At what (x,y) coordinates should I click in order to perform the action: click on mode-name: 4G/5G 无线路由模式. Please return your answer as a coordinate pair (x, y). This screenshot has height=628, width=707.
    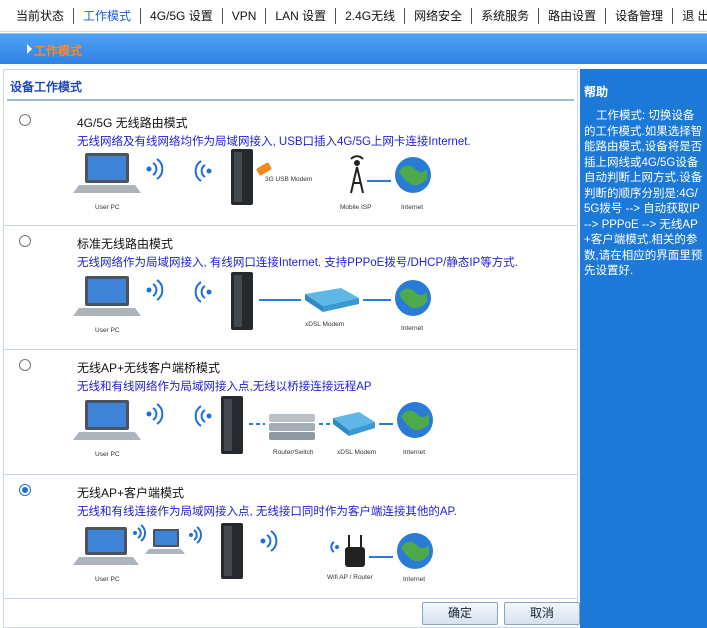
    Looking at the image, I should click on (132, 123).